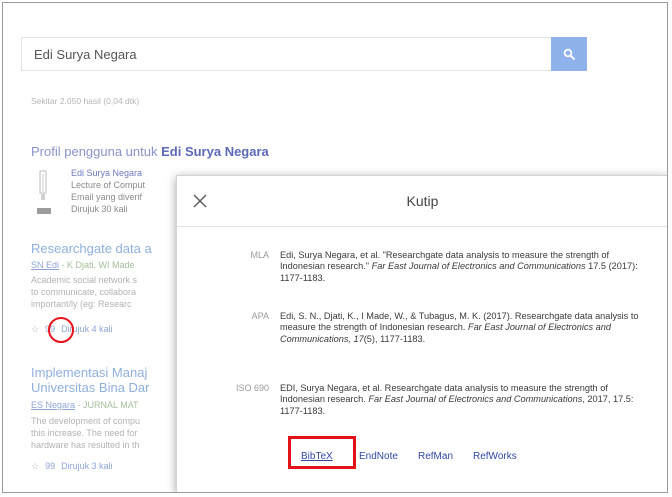 The height and width of the screenshot is (497, 672). I want to click on profile-name-link: Edi Surya Negara, so click(106, 173).